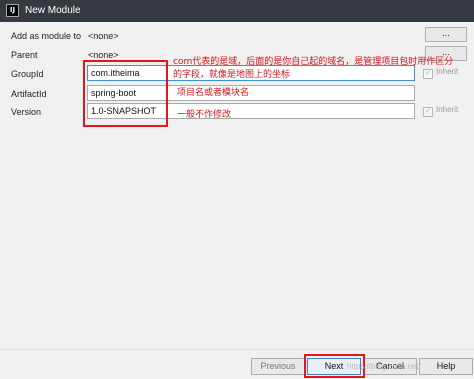 This screenshot has height=379, width=474. Describe the element at coordinates (446, 366) in the screenshot. I see `help-button: Help` at that location.